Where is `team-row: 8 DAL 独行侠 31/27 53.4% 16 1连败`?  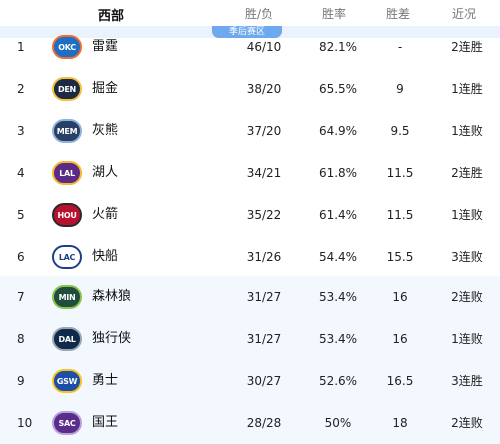 team-row: 8 DAL 独行侠 31/27 53.4% 16 1连败 is located at coordinates (250, 339).